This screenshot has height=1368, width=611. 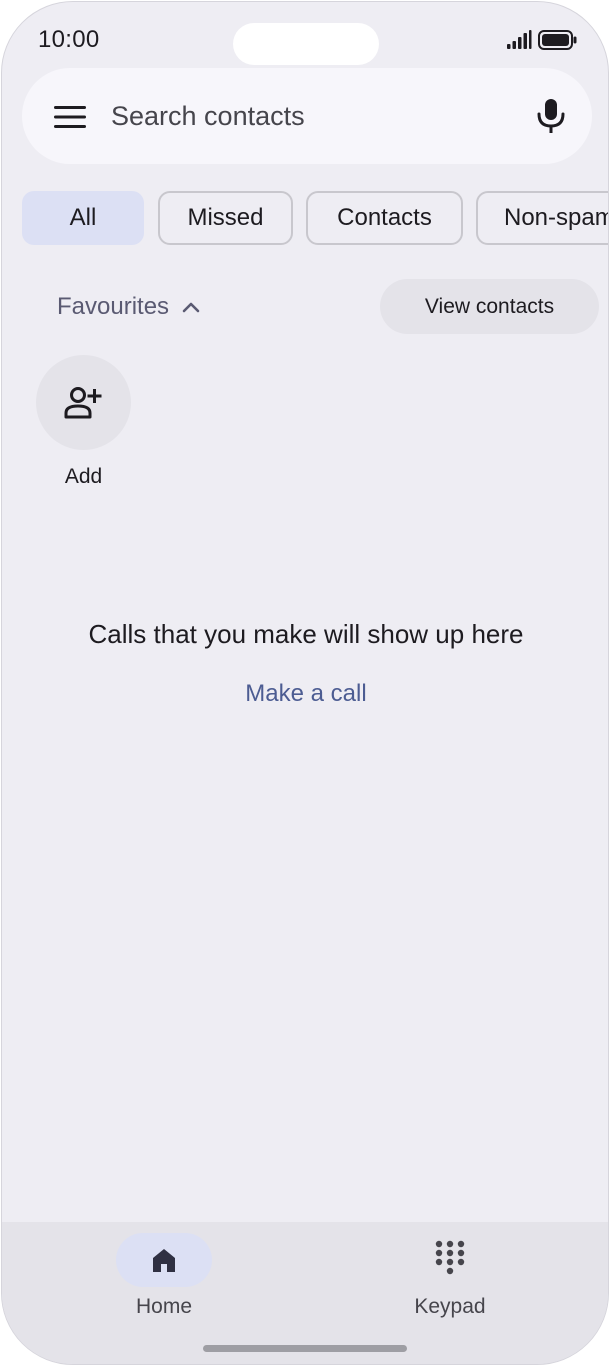 I want to click on filter-chips: All Missed Contacts Non-spam, so click(x=315, y=218).